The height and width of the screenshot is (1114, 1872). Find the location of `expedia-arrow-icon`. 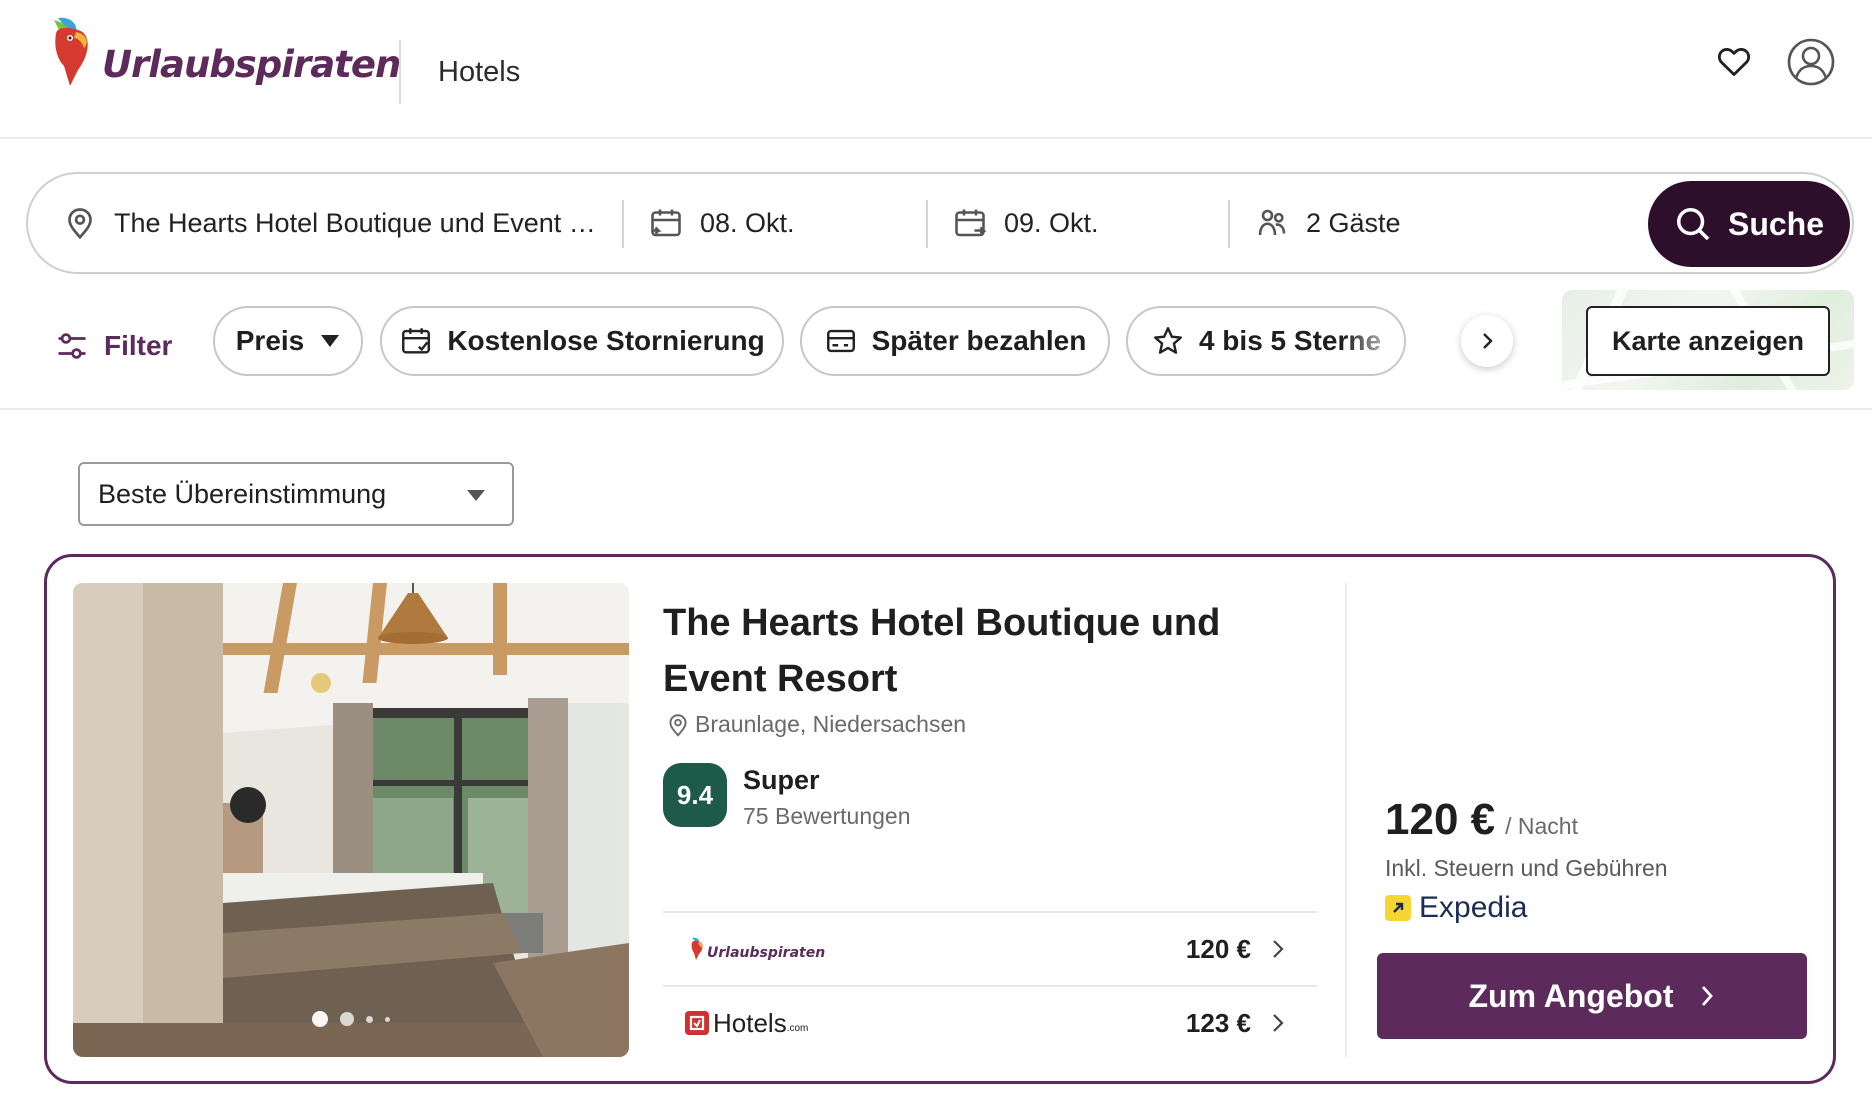

expedia-arrow-icon is located at coordinates (1398, 908).